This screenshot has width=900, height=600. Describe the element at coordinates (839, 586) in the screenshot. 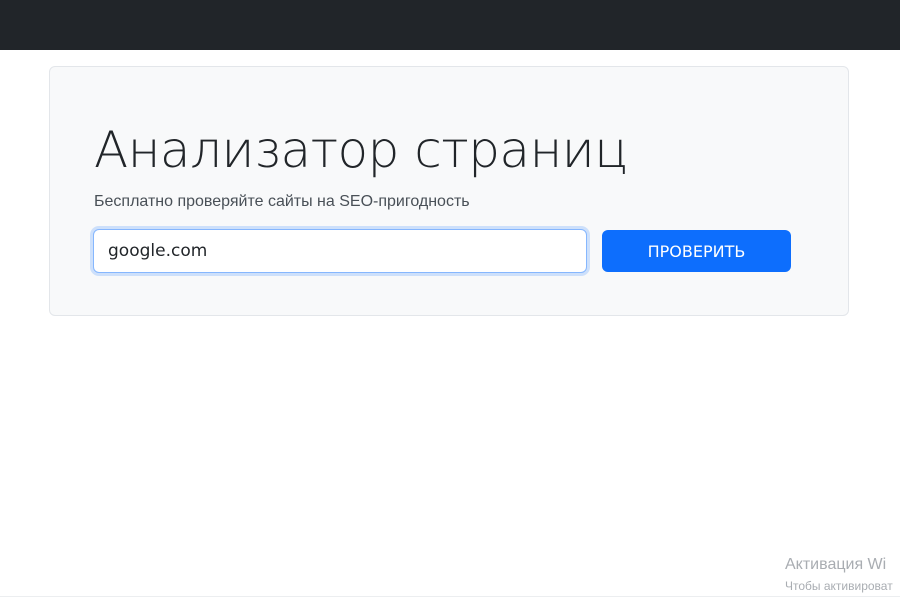

I see `watermark-subtitle: Чтобы активироват` at that location.